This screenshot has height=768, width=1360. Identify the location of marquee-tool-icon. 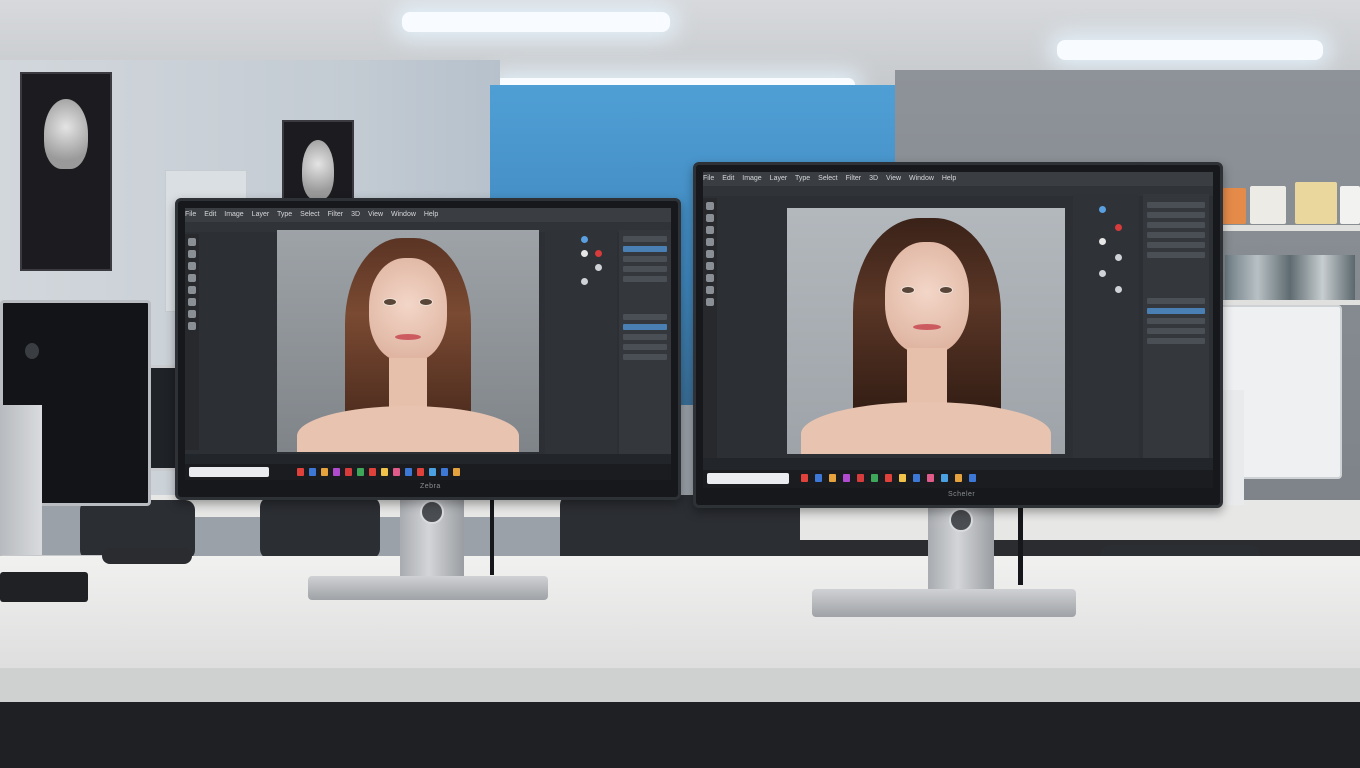
(710, 218).